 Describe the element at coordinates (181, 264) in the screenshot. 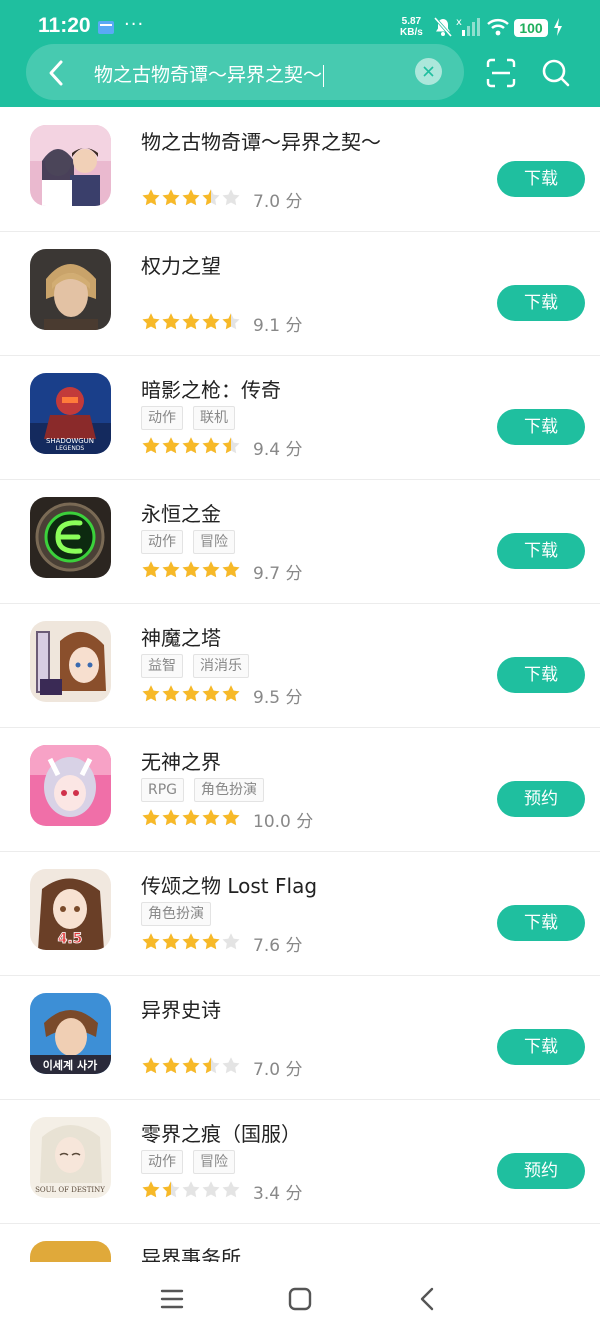

I see `app-name: 权力之望` at that location.